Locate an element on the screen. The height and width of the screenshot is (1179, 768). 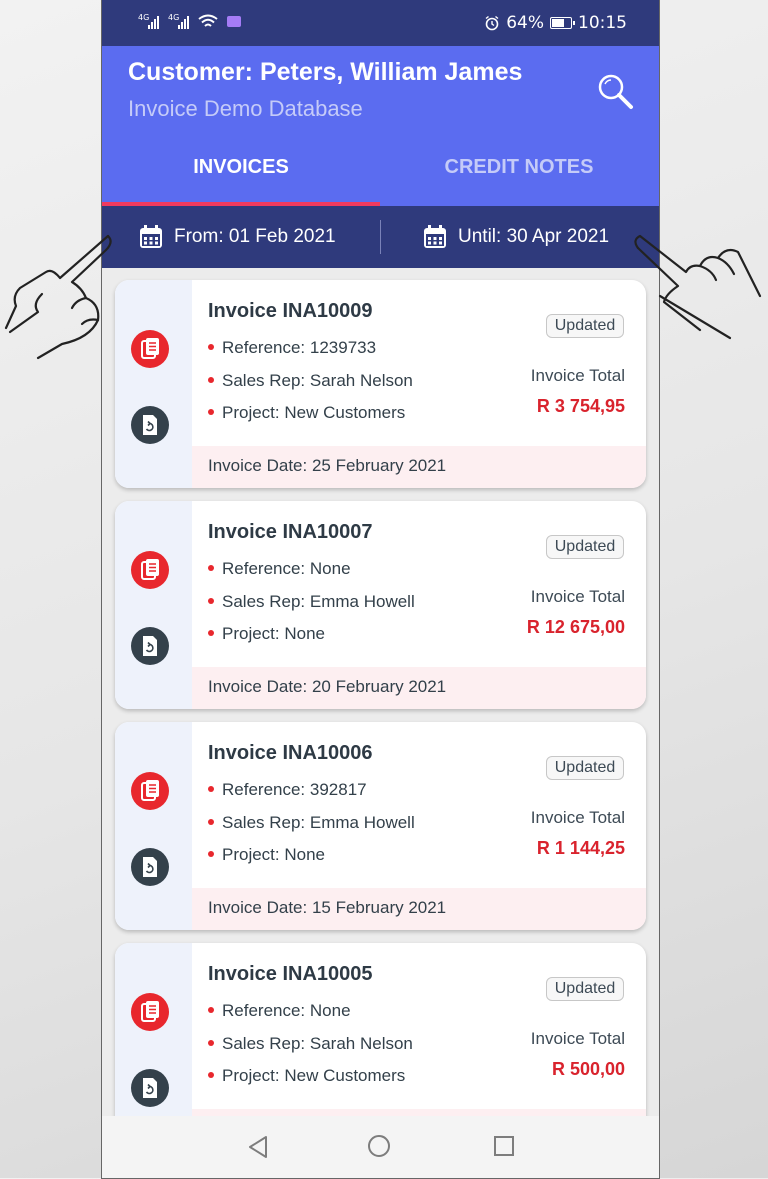
signal-2-label: 4G is located at coordinates (174, 17).